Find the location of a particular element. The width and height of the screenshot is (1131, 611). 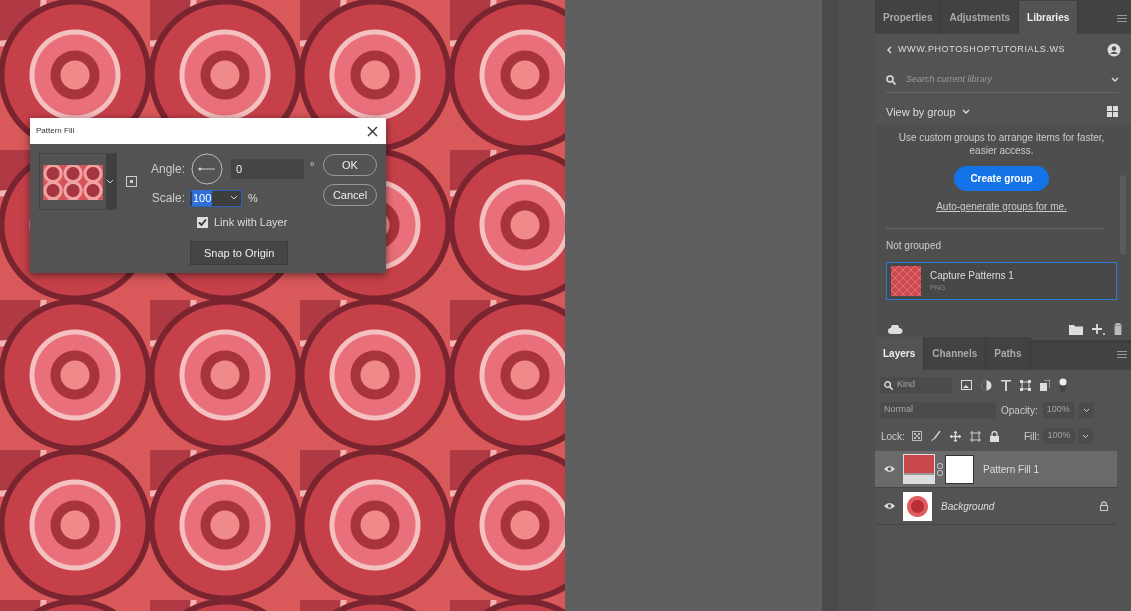

lock-label: Lock: is located at coordinates (893, 436).